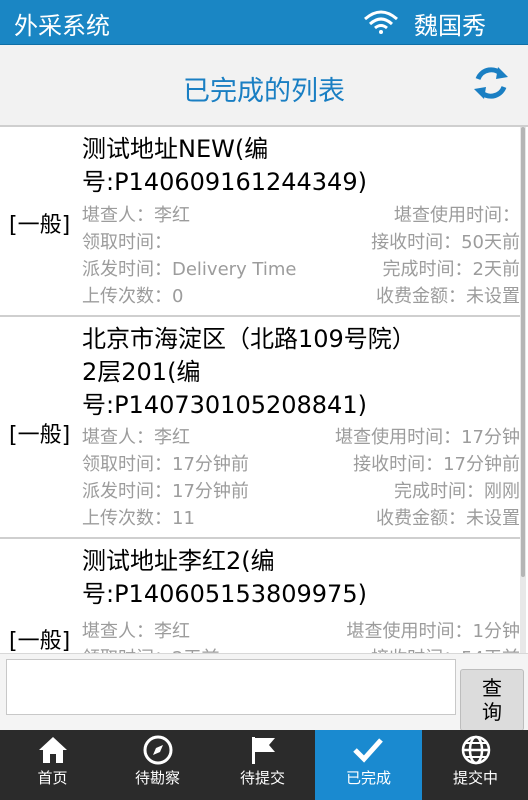 The width and height of the screenshot is (528, 800). Describe the element at coordinates (301, 463) in the screenshot. I see `item-meta-row: 领取时间：17分钟前 接收时间：17分钟前` at that location.